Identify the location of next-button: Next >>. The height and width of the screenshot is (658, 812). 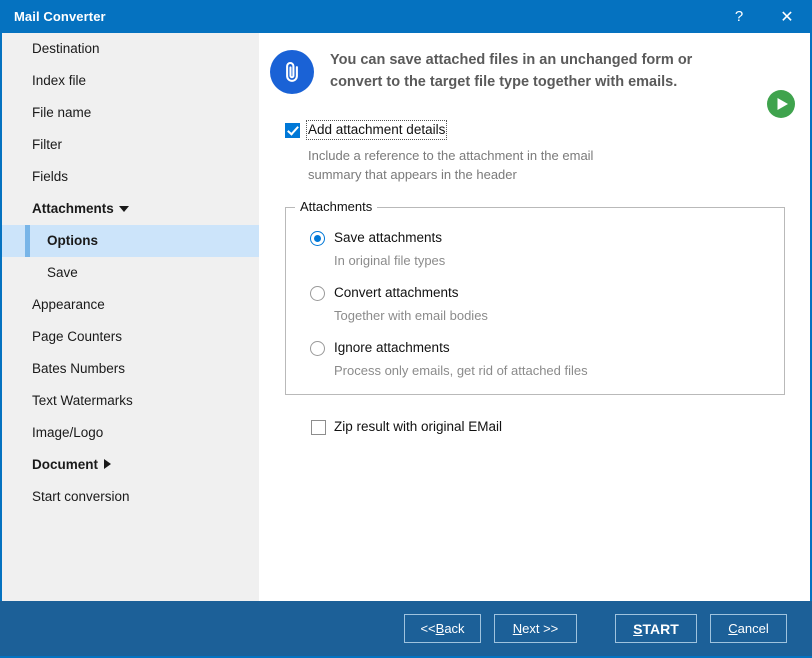
(535, 628).